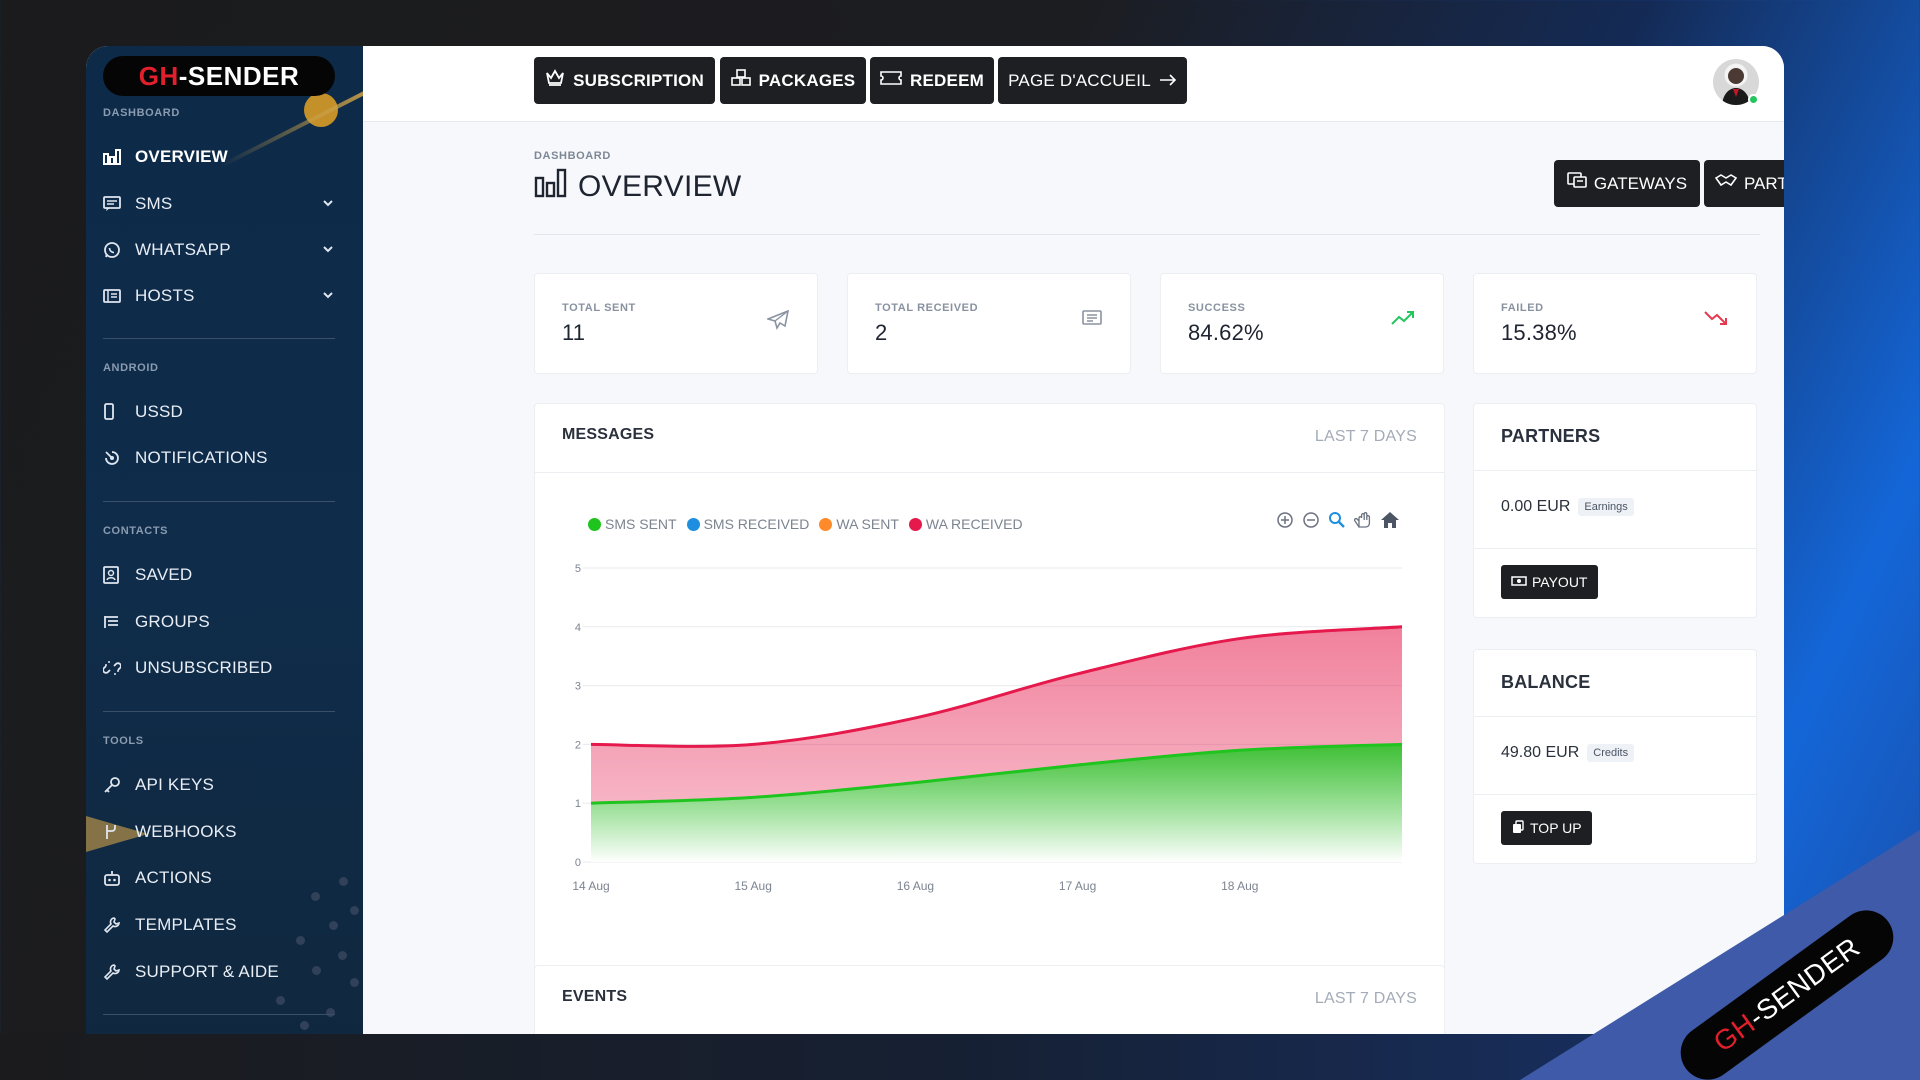  I want to click on stat-value: 11, so click(574, 332).